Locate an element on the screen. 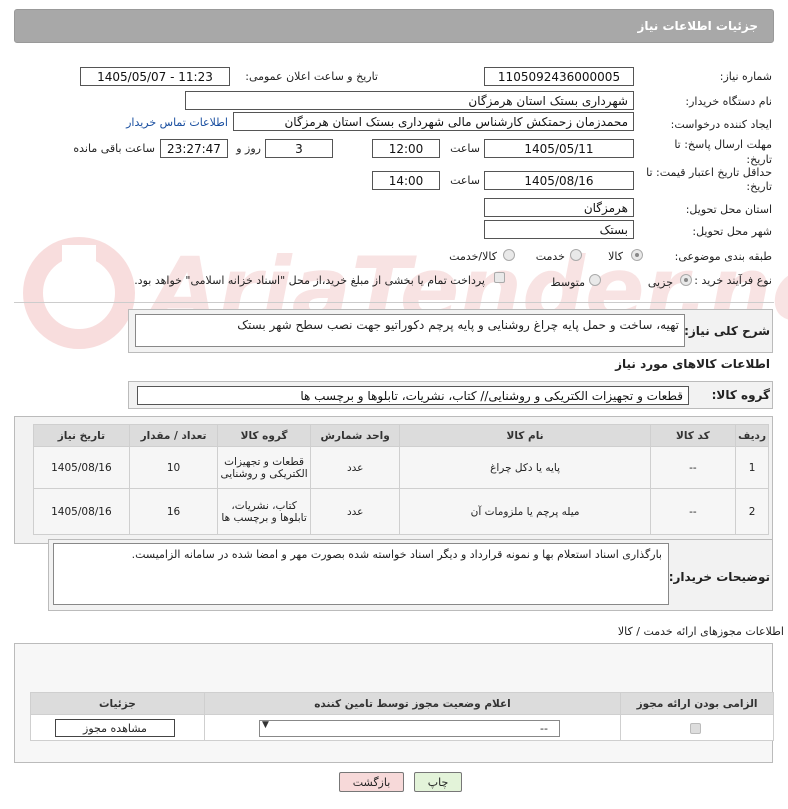  announce-field: 1405/05/07 - 11:23 is located at coordinates (155, 76).